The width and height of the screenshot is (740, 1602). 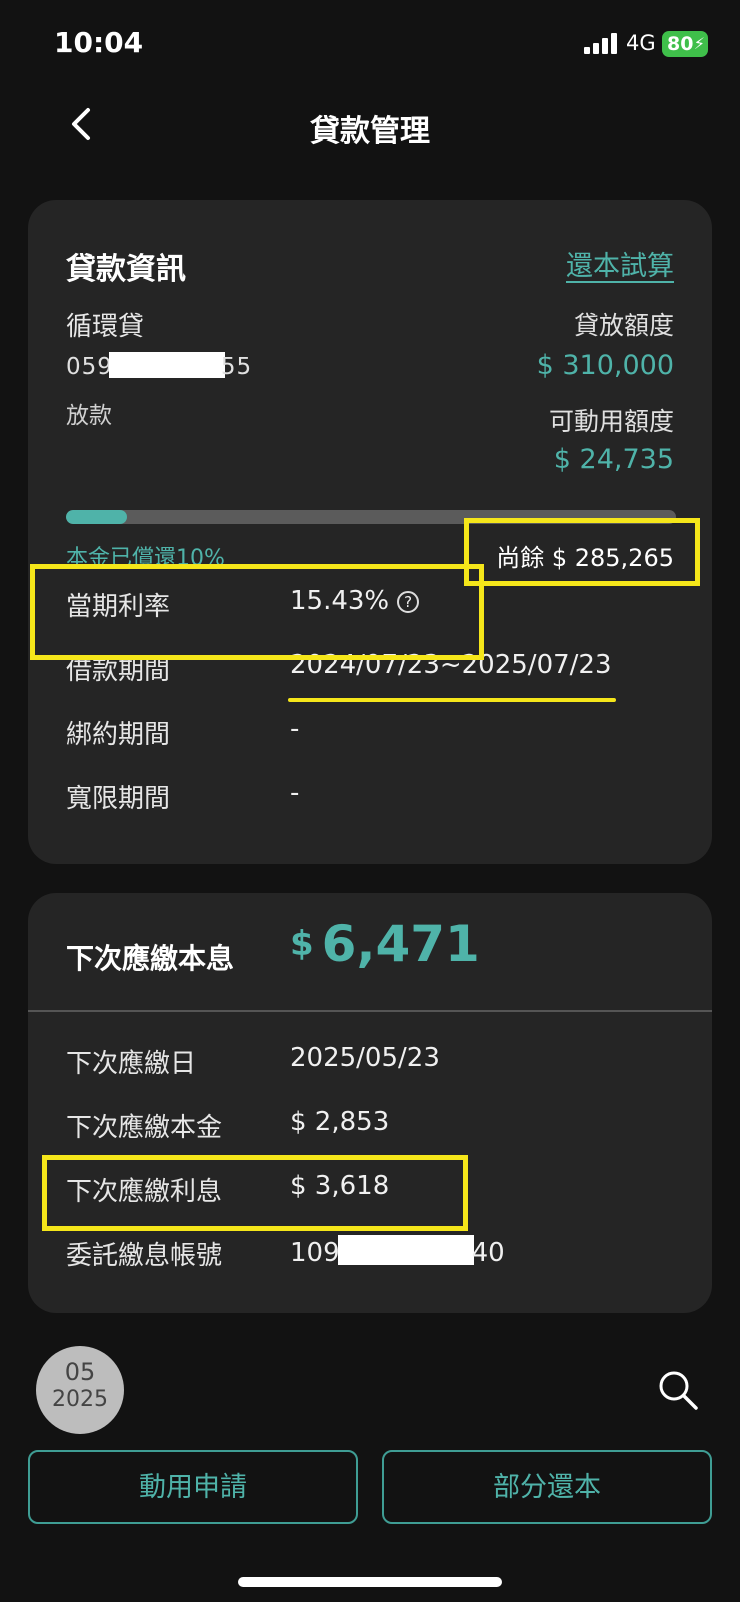 What do you see at coordinates (255, 1193) in the screenshot?
I see `highlight-next-interest` at bounding box center [255, 1193].